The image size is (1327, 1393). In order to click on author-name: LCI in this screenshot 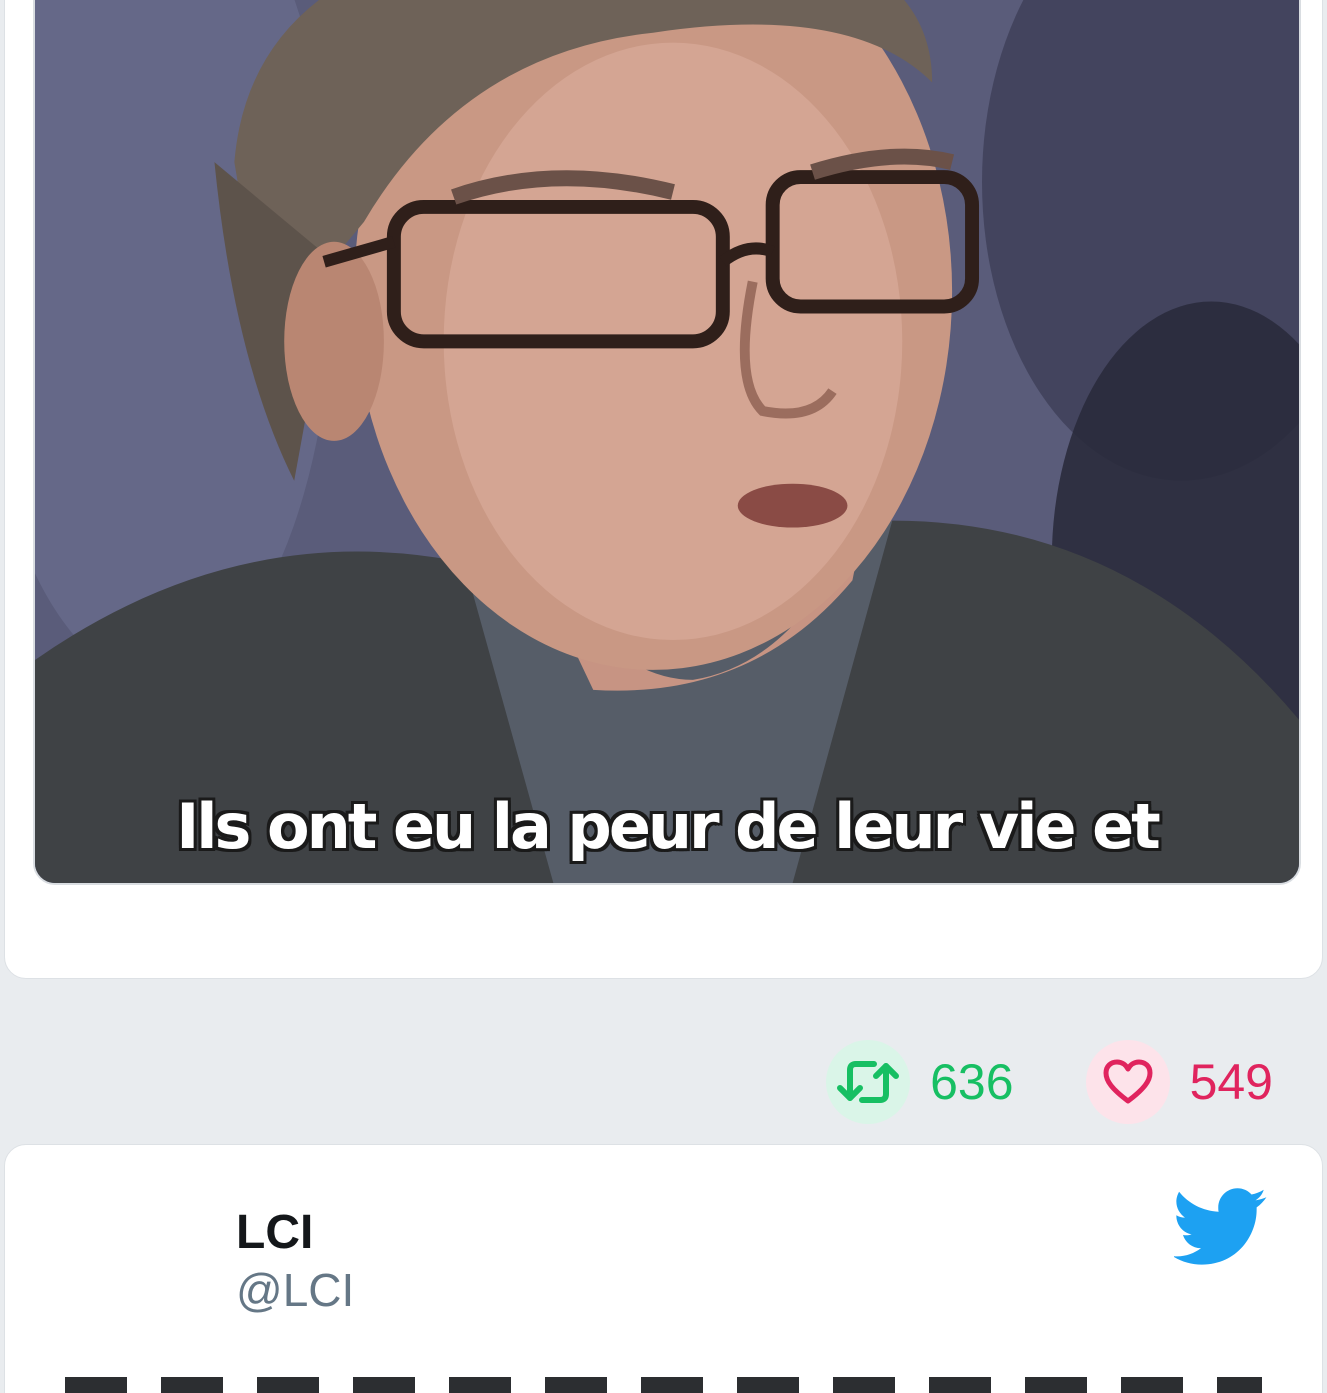, I will do `click(274, 1232)`.